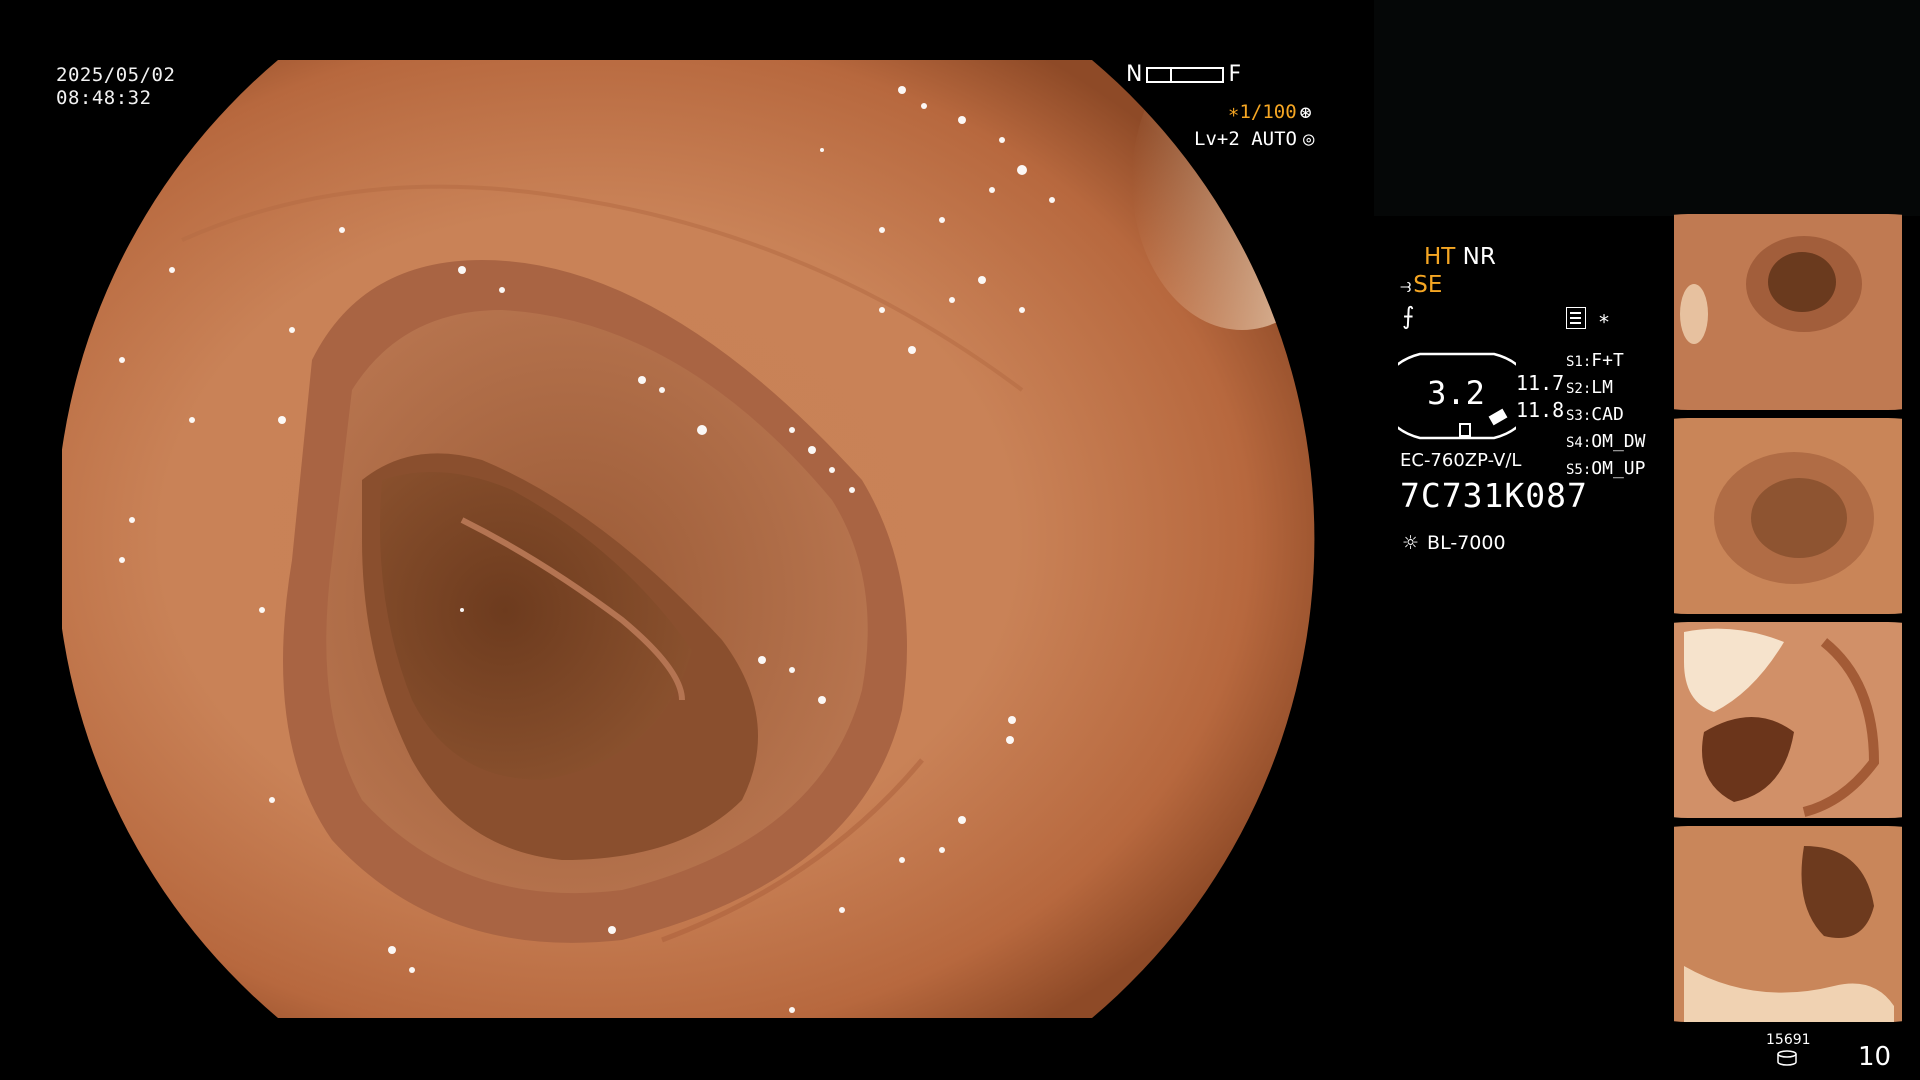 The width and height of the screenshot is (1920, 1080). What do you see at coordinates (1245, 139) in the screenshot?
I see `enhance-value: Lv+2 AUTO` at bounding box center [1245, 139].